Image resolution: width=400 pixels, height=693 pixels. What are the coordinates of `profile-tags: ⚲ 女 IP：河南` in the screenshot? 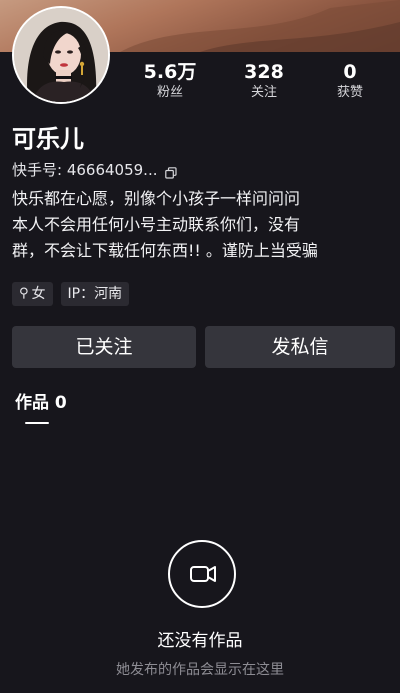 It's located at (71, 294).